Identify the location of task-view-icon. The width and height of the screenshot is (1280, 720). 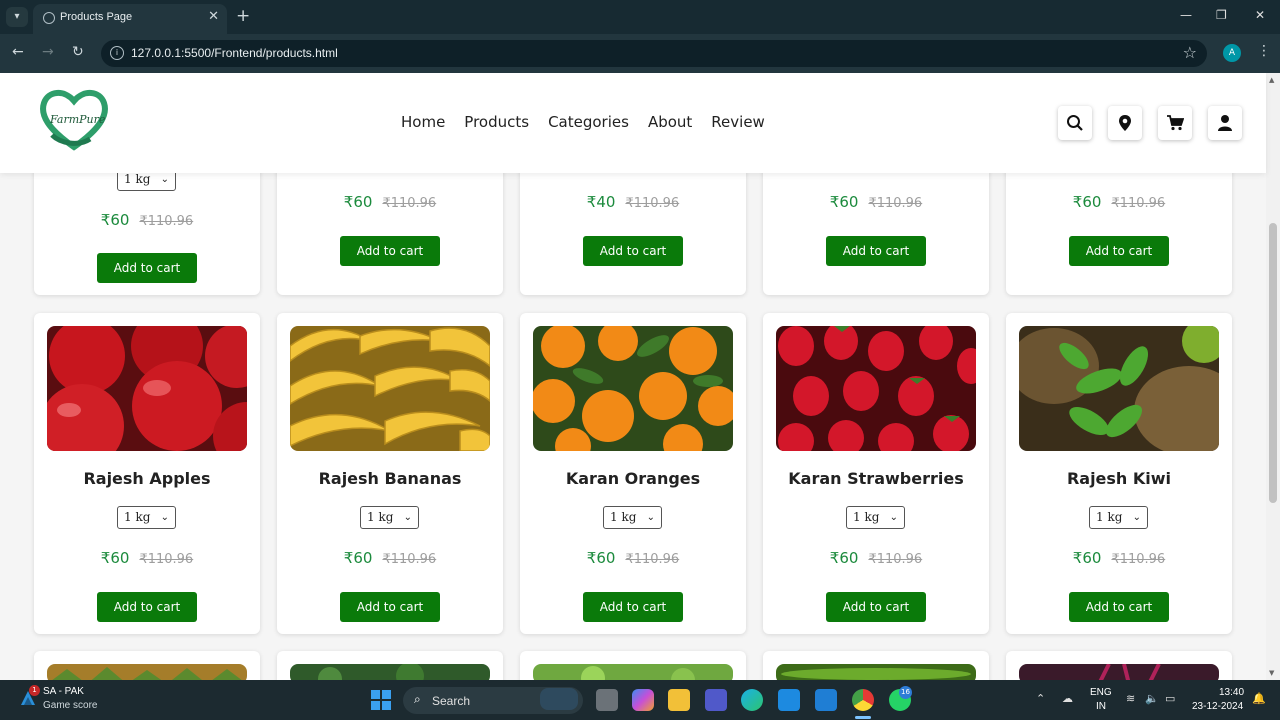
(607, 700).